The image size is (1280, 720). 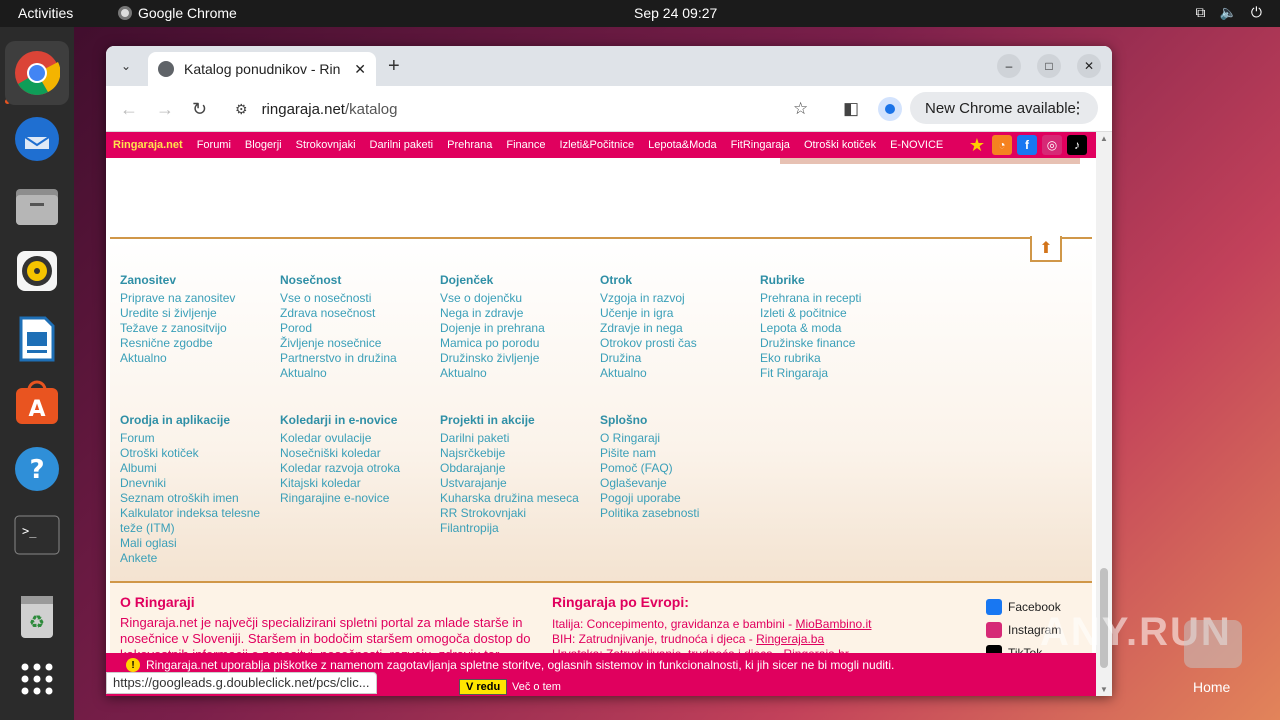 I want to click on footer-heading: Orodja in aplikacije, so click(x=190, y=420).